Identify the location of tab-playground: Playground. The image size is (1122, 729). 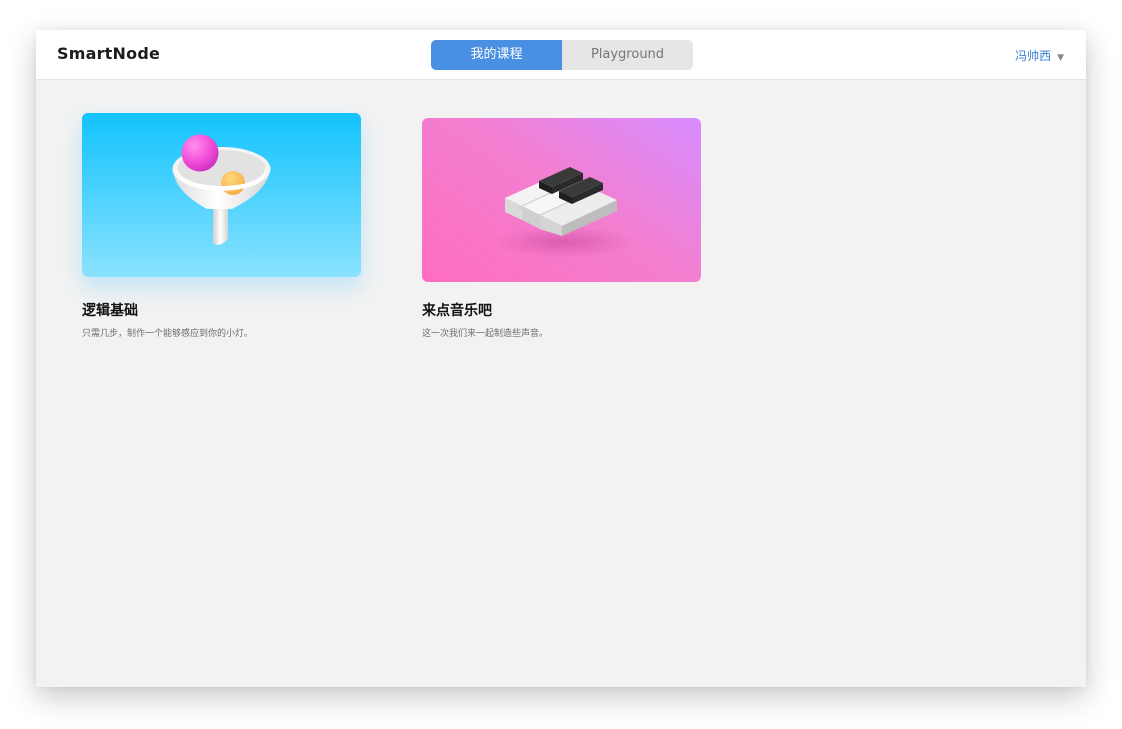
(627, 55).